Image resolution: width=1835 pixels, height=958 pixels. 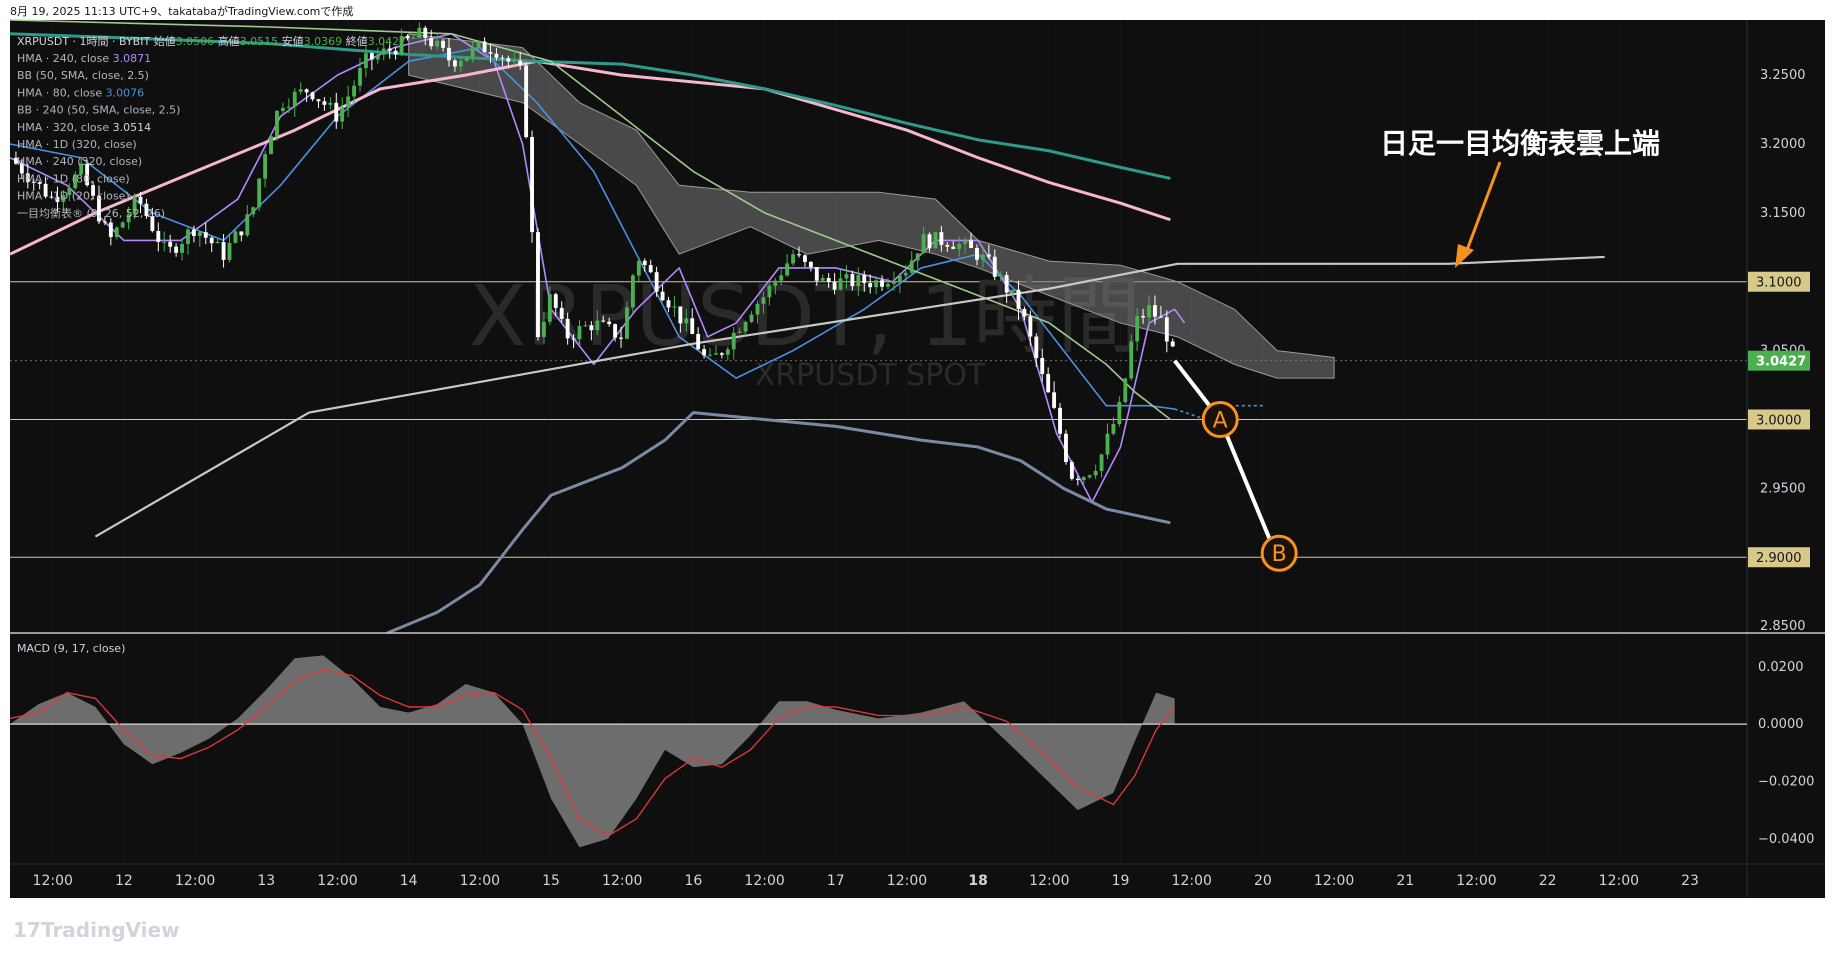 I want to click on time-tick-label: 18, so click(x=977, y=881).